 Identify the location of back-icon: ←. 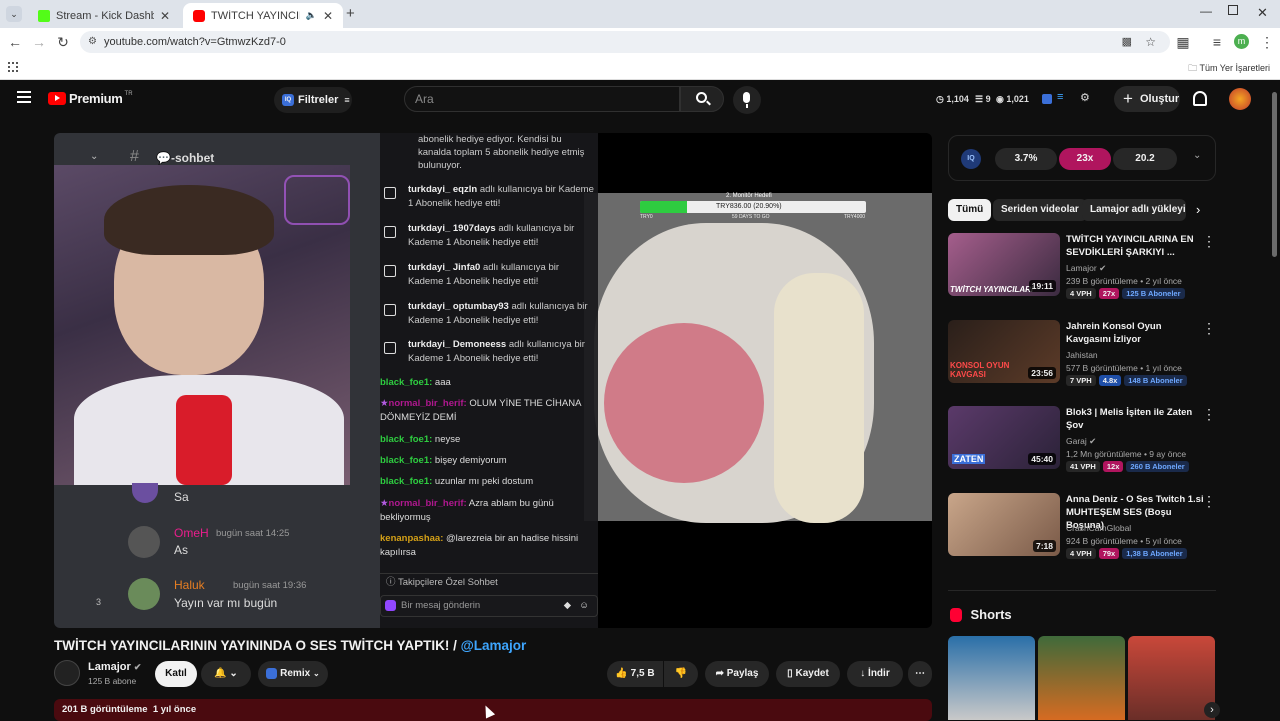
(15, 42).